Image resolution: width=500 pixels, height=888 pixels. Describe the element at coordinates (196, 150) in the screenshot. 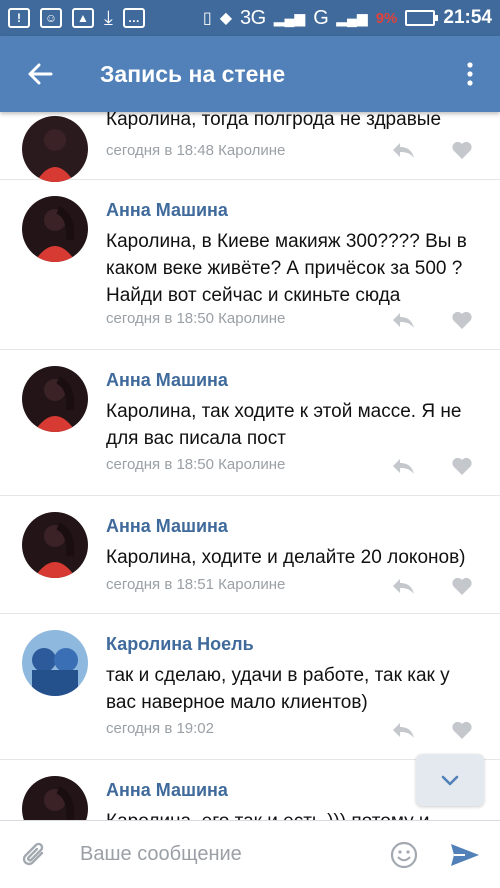

I see `comment-meta: сегодня в 18:48 Каролине` at that location.